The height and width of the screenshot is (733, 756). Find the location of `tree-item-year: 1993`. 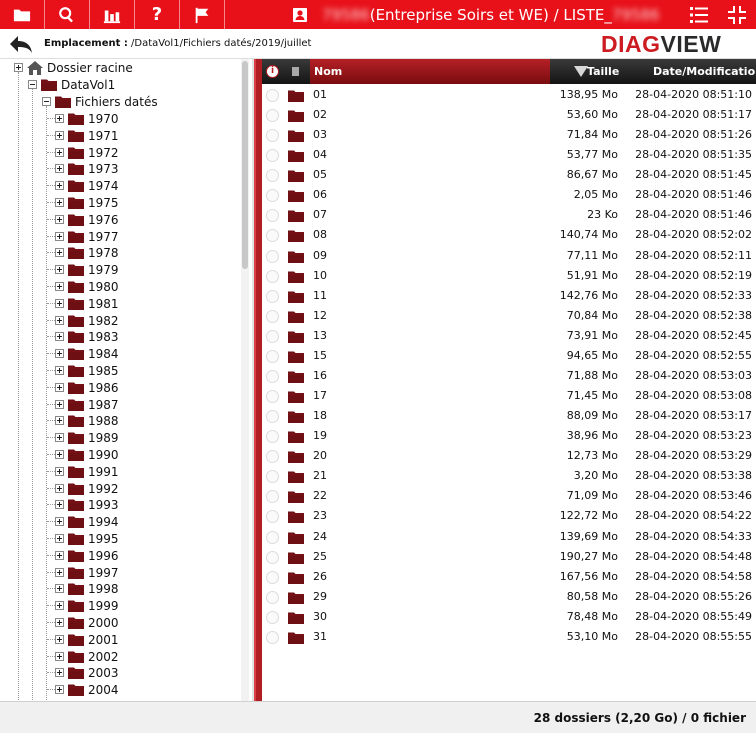

tree-item-year: 1993 is located at coordinates (87, 504).